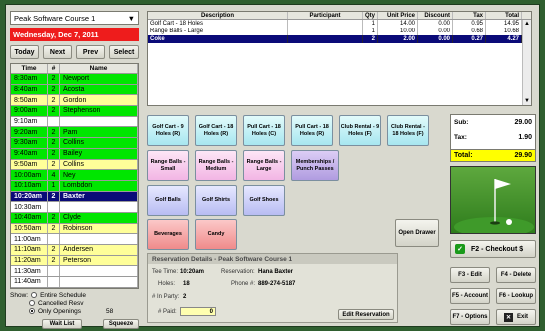 Image resolution: width=545 pixels, height=331 pixels. What do you see at coordinates (124, 52) in the screenshot?
I see `select-button: Select` at bounding box center [124, 52].